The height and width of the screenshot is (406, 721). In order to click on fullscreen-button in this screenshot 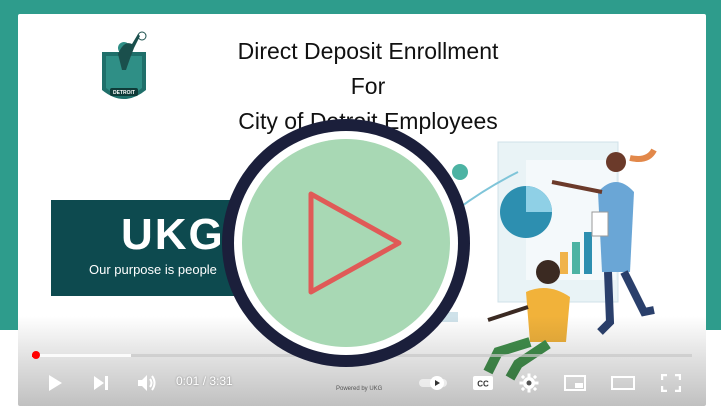, I will do `click(671, 383)`.